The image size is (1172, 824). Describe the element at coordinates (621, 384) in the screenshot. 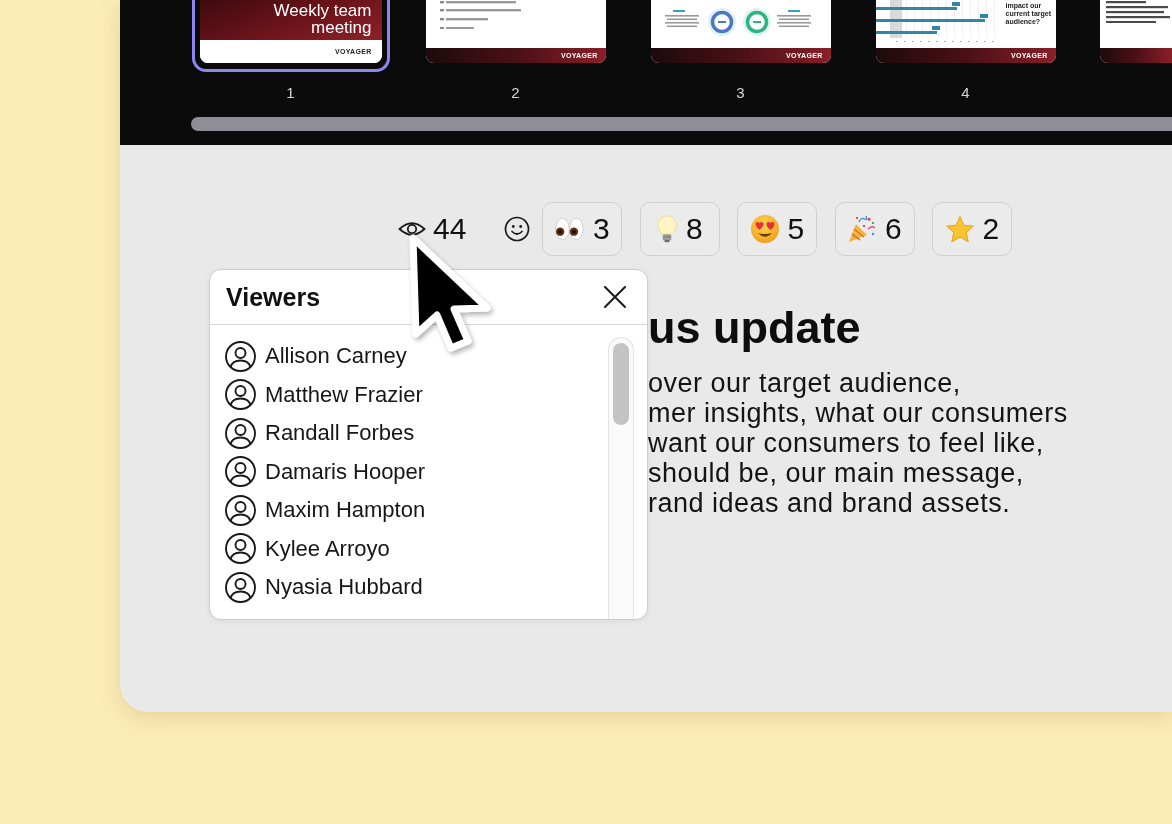

I see `scrollbar-thumb` at that location.